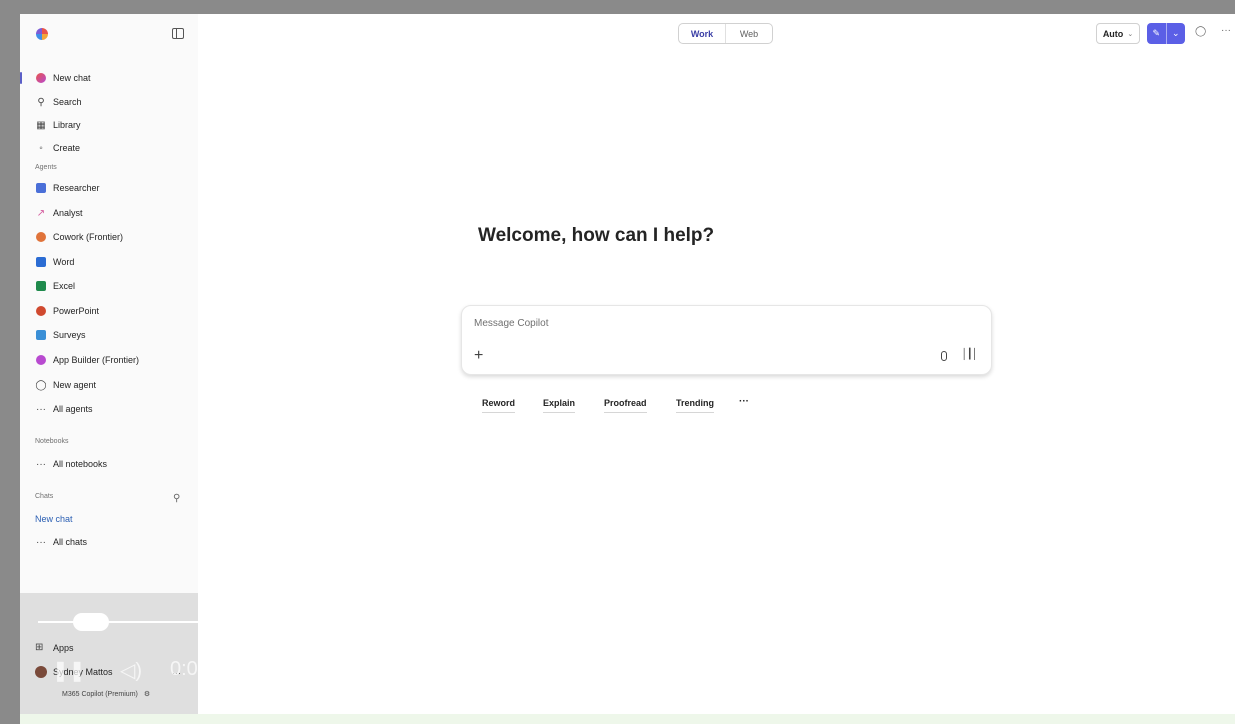 This screenshot has height=724, width=1235. Describe the element at coordinates (42, 34) in the screenshot. I see `copilot-logo` at that location.